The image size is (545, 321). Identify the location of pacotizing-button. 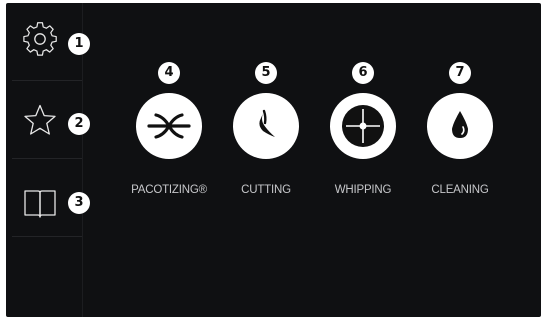
(169, 126).